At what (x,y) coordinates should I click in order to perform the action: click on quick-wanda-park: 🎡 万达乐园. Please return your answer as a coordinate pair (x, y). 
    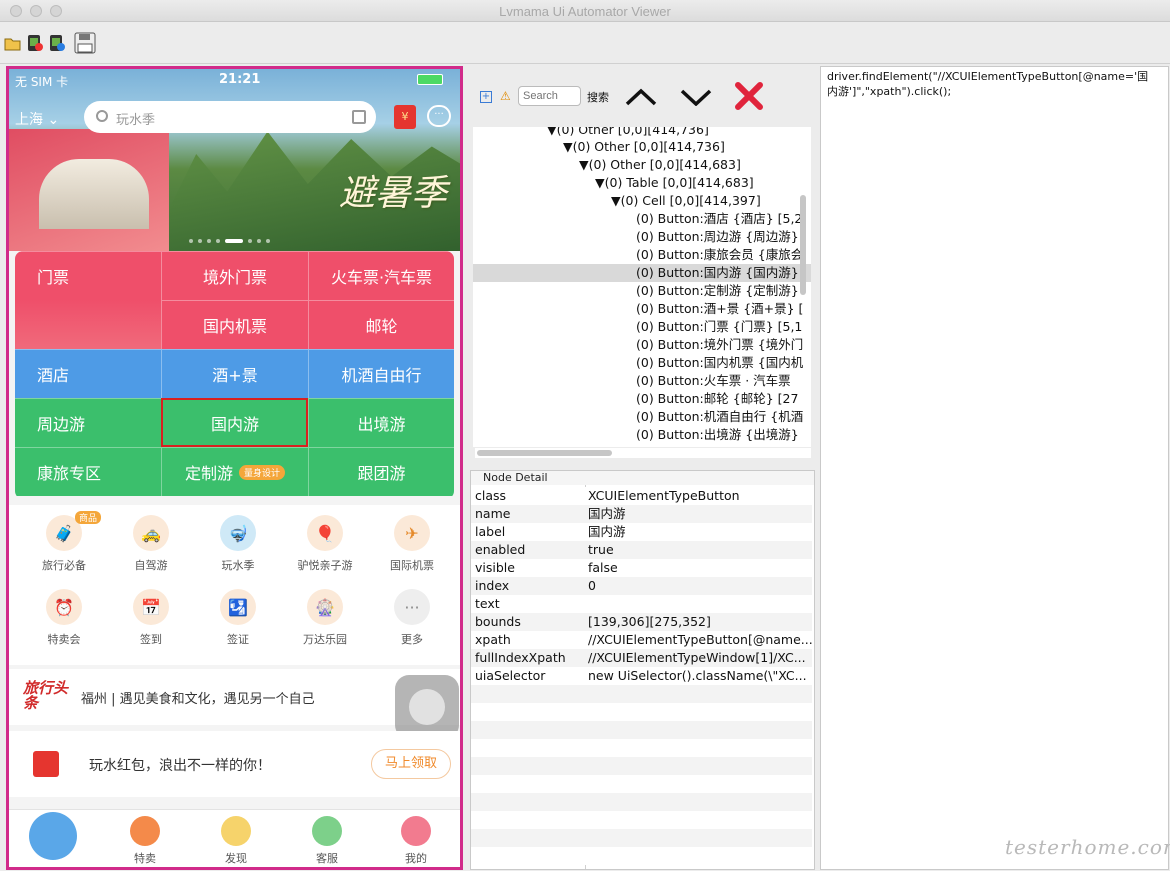
    Looking at the image, I should click on (325, 618).